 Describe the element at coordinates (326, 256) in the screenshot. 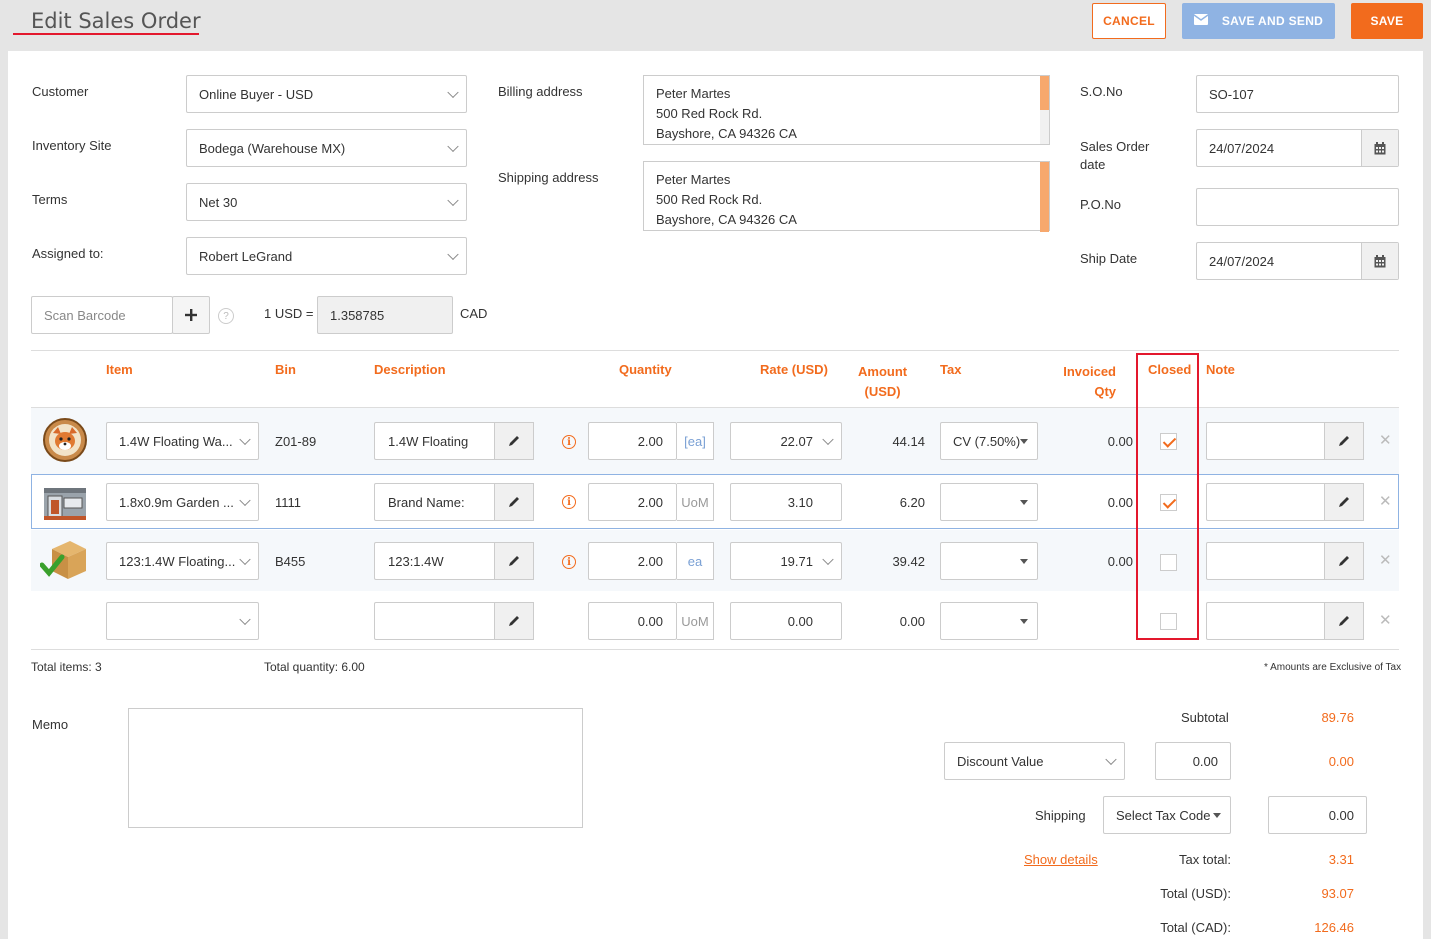

I see `assigned-to-select: Robert LeGrand` at that location.